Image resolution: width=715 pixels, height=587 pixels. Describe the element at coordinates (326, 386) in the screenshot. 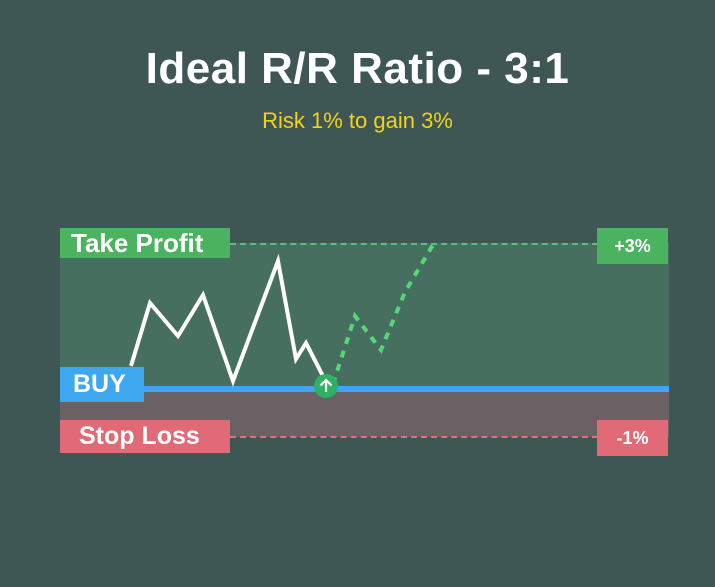

I see `arrow-up-circle-icon` at that location.